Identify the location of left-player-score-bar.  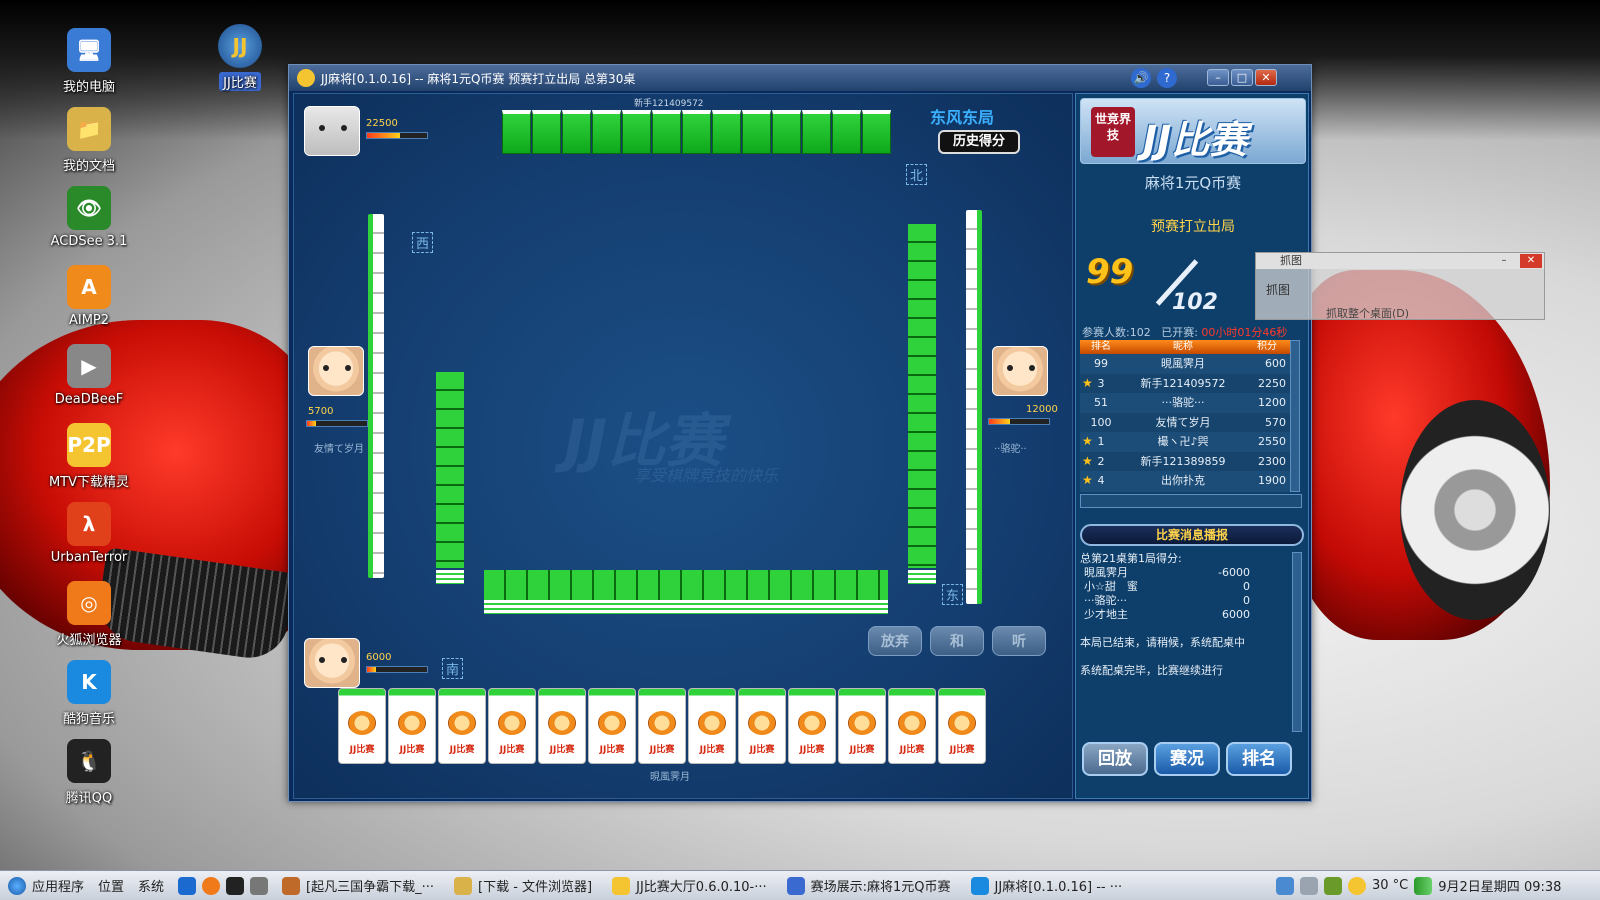
(337, 423).